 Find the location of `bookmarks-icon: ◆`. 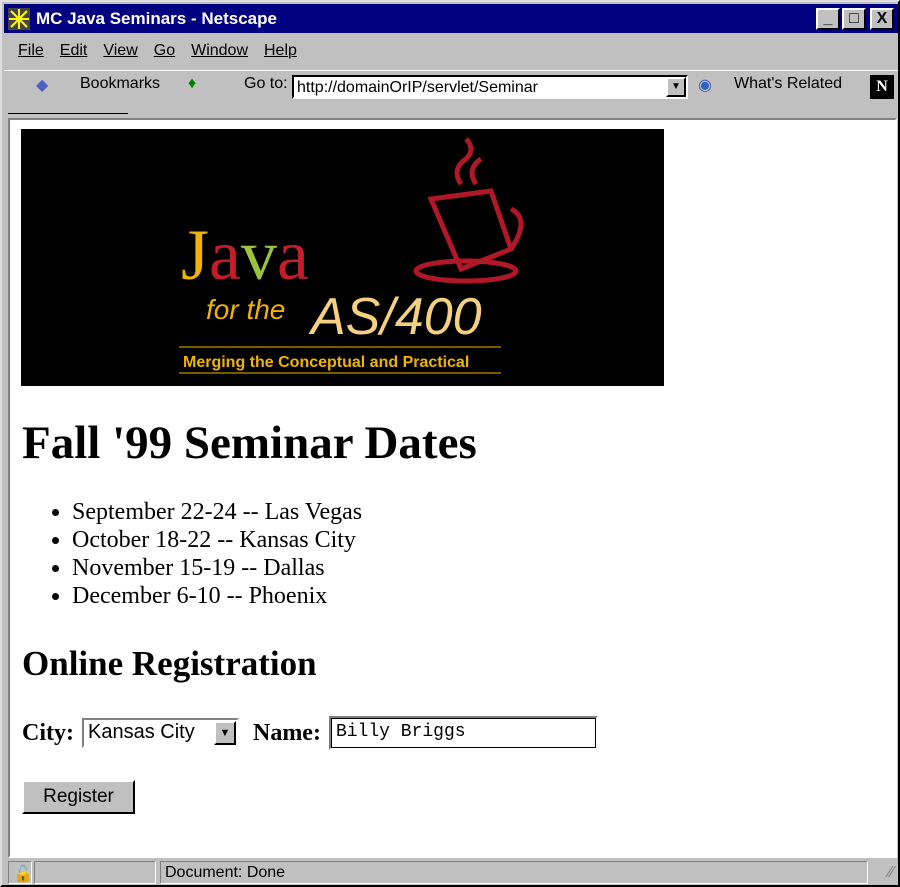

bookmarks-icon: ◆ is located at coordinates (42, 85).